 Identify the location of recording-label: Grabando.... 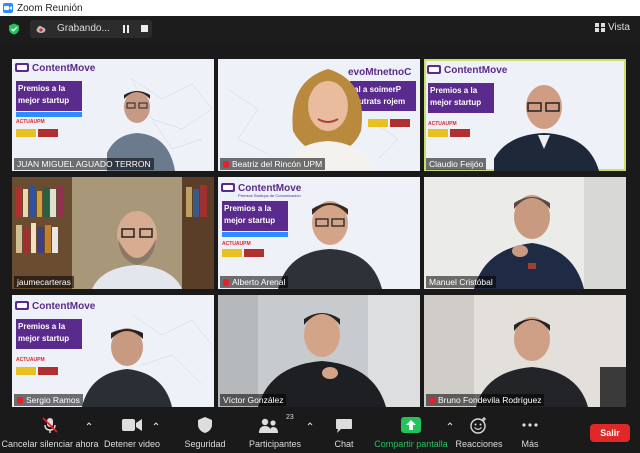
(83, 28).